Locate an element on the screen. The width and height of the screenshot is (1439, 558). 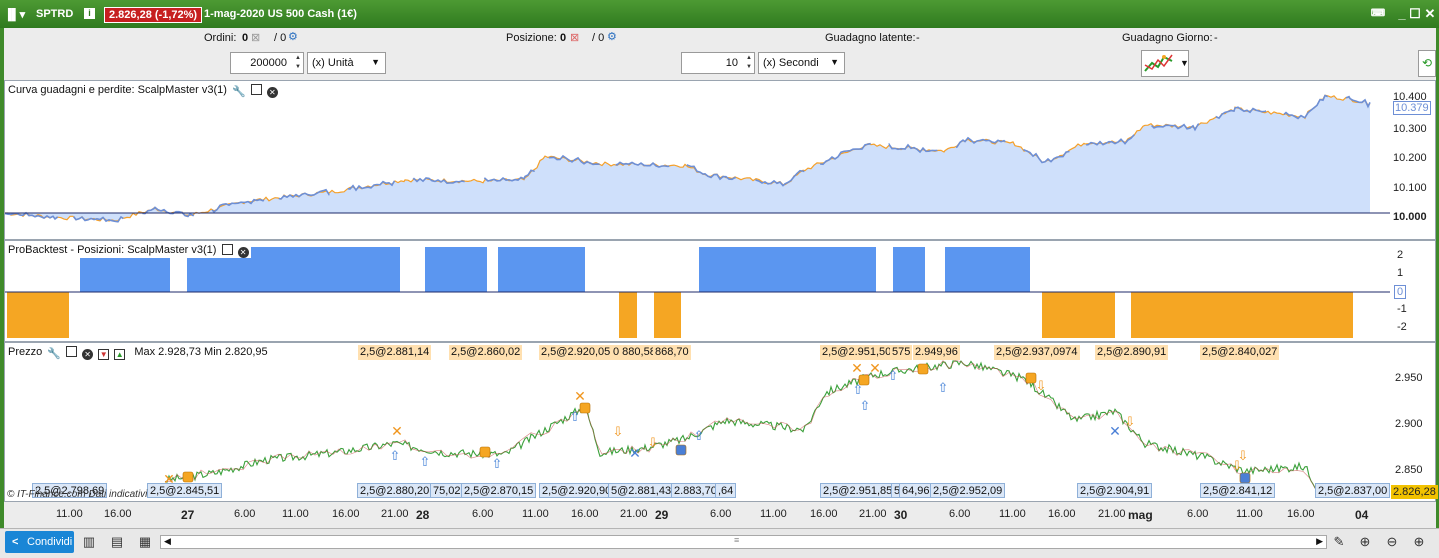
sell-trade-tag: 2,5@2.890,91 is located at coordinates (1132, 352).